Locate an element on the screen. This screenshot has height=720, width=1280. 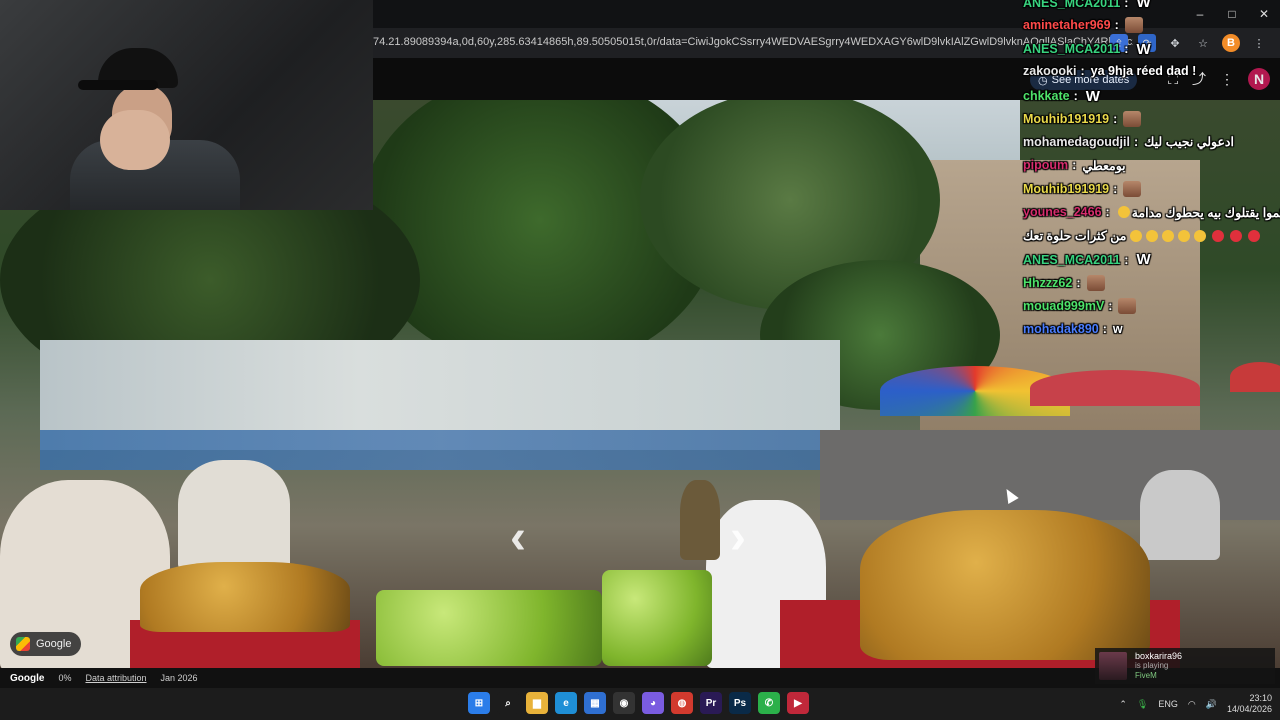
premiere-icon: Pr is located at coordinates (711, 703).